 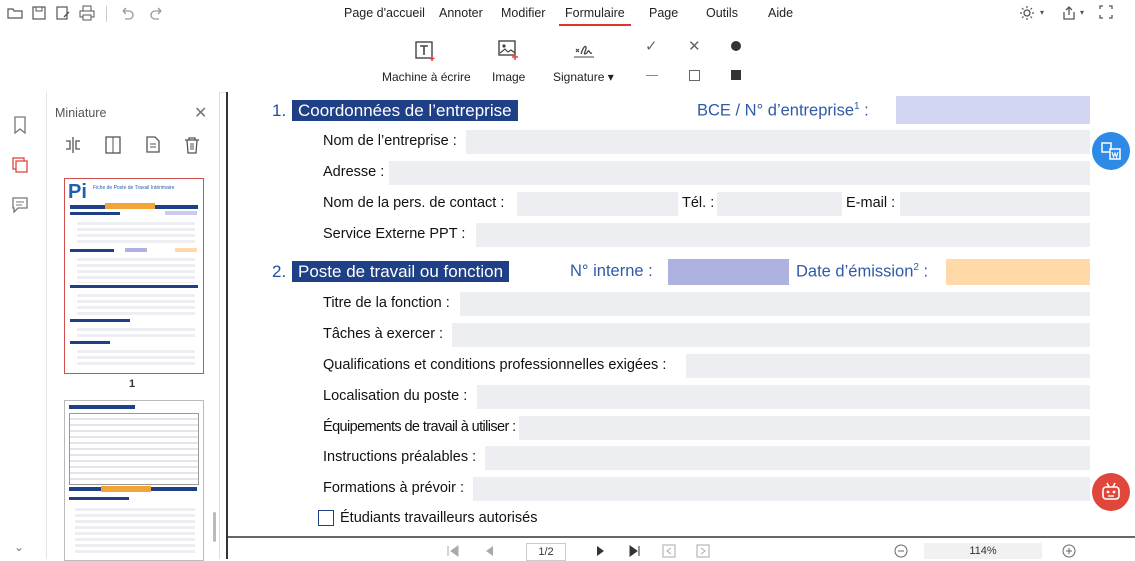 What do you see at coordinates (19, 547) in the screenshot?
I see `chevron-down-icon: ⌄` at bounding box center [19, 547].